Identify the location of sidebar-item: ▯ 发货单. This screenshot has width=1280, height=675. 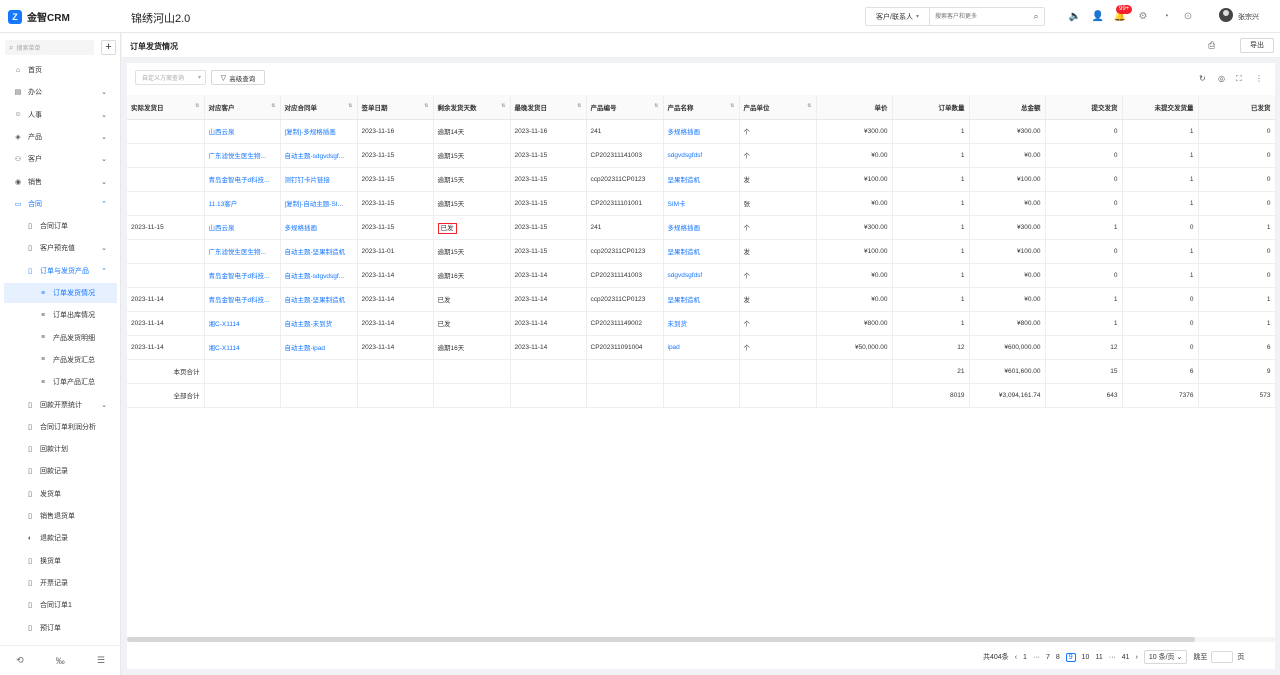
(60, 494).